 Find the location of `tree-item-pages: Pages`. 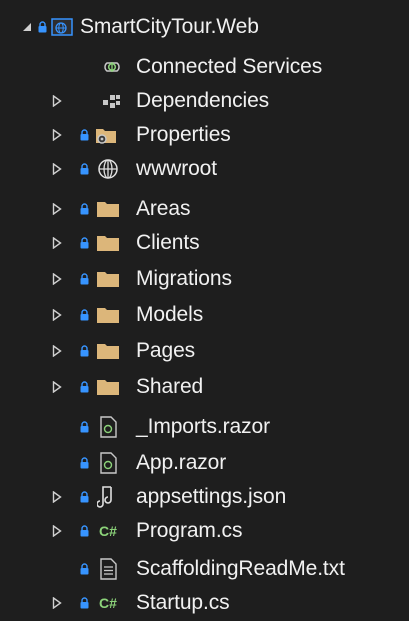

tree-item-pages: Pages is located at coordinates (204, 351).